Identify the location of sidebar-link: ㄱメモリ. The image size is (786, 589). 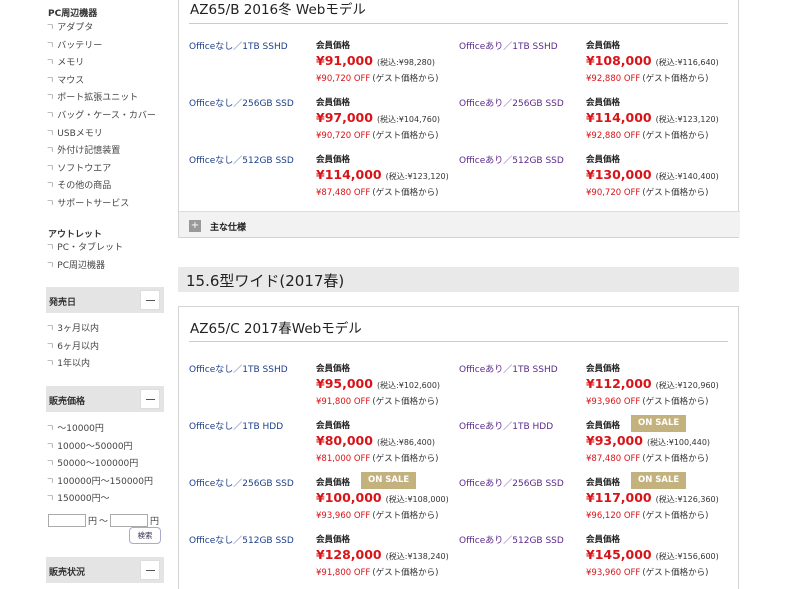
(101, 64).